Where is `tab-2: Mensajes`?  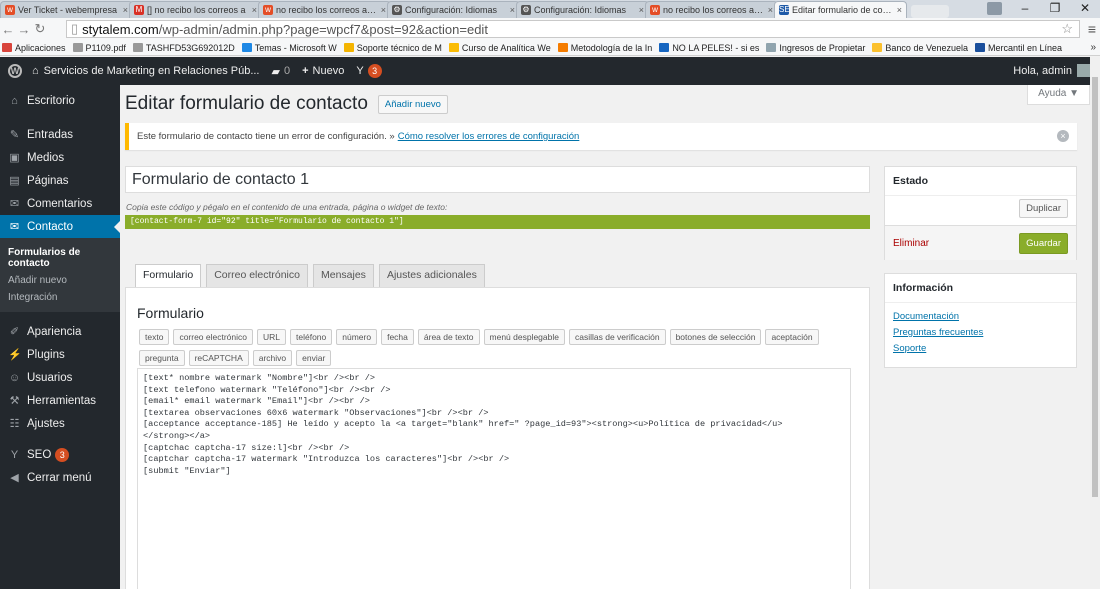
tab-2: Mensajes is located at coordinates (343, 275).